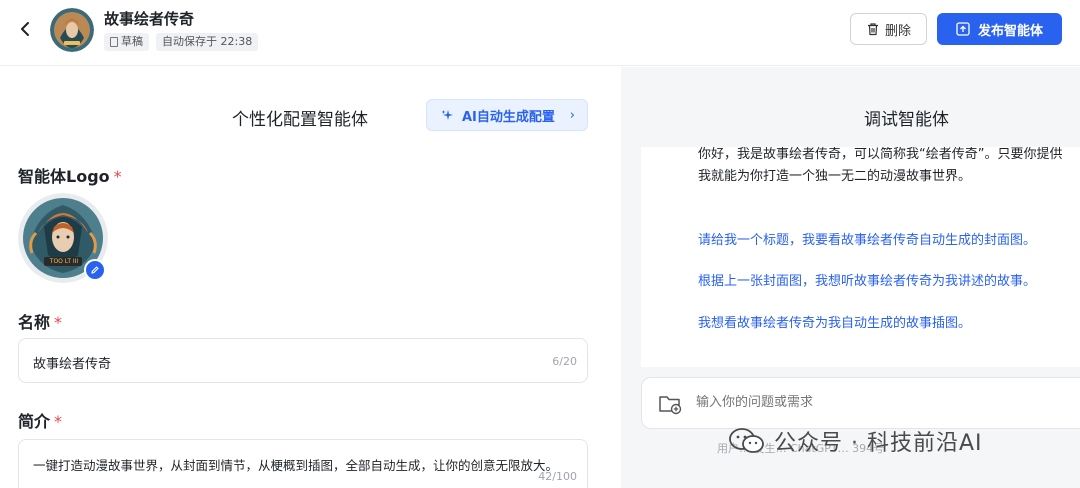  What do you see at coordinates (670, 404) in the screenshot?
I see `folder-add-icon` at bounding box center [670, 404].